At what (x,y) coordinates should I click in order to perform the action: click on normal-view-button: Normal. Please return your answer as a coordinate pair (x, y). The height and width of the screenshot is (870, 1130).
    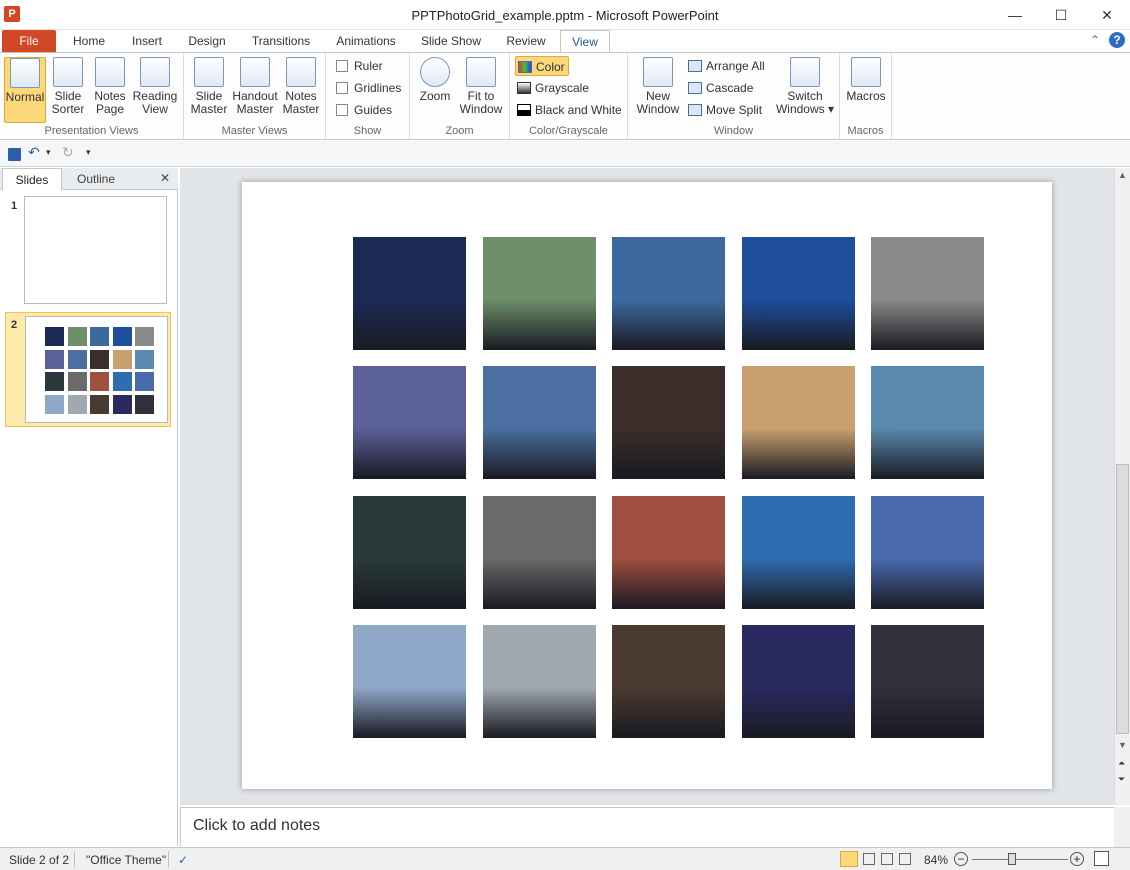
    Looking at the image, I should click on (25, 90).